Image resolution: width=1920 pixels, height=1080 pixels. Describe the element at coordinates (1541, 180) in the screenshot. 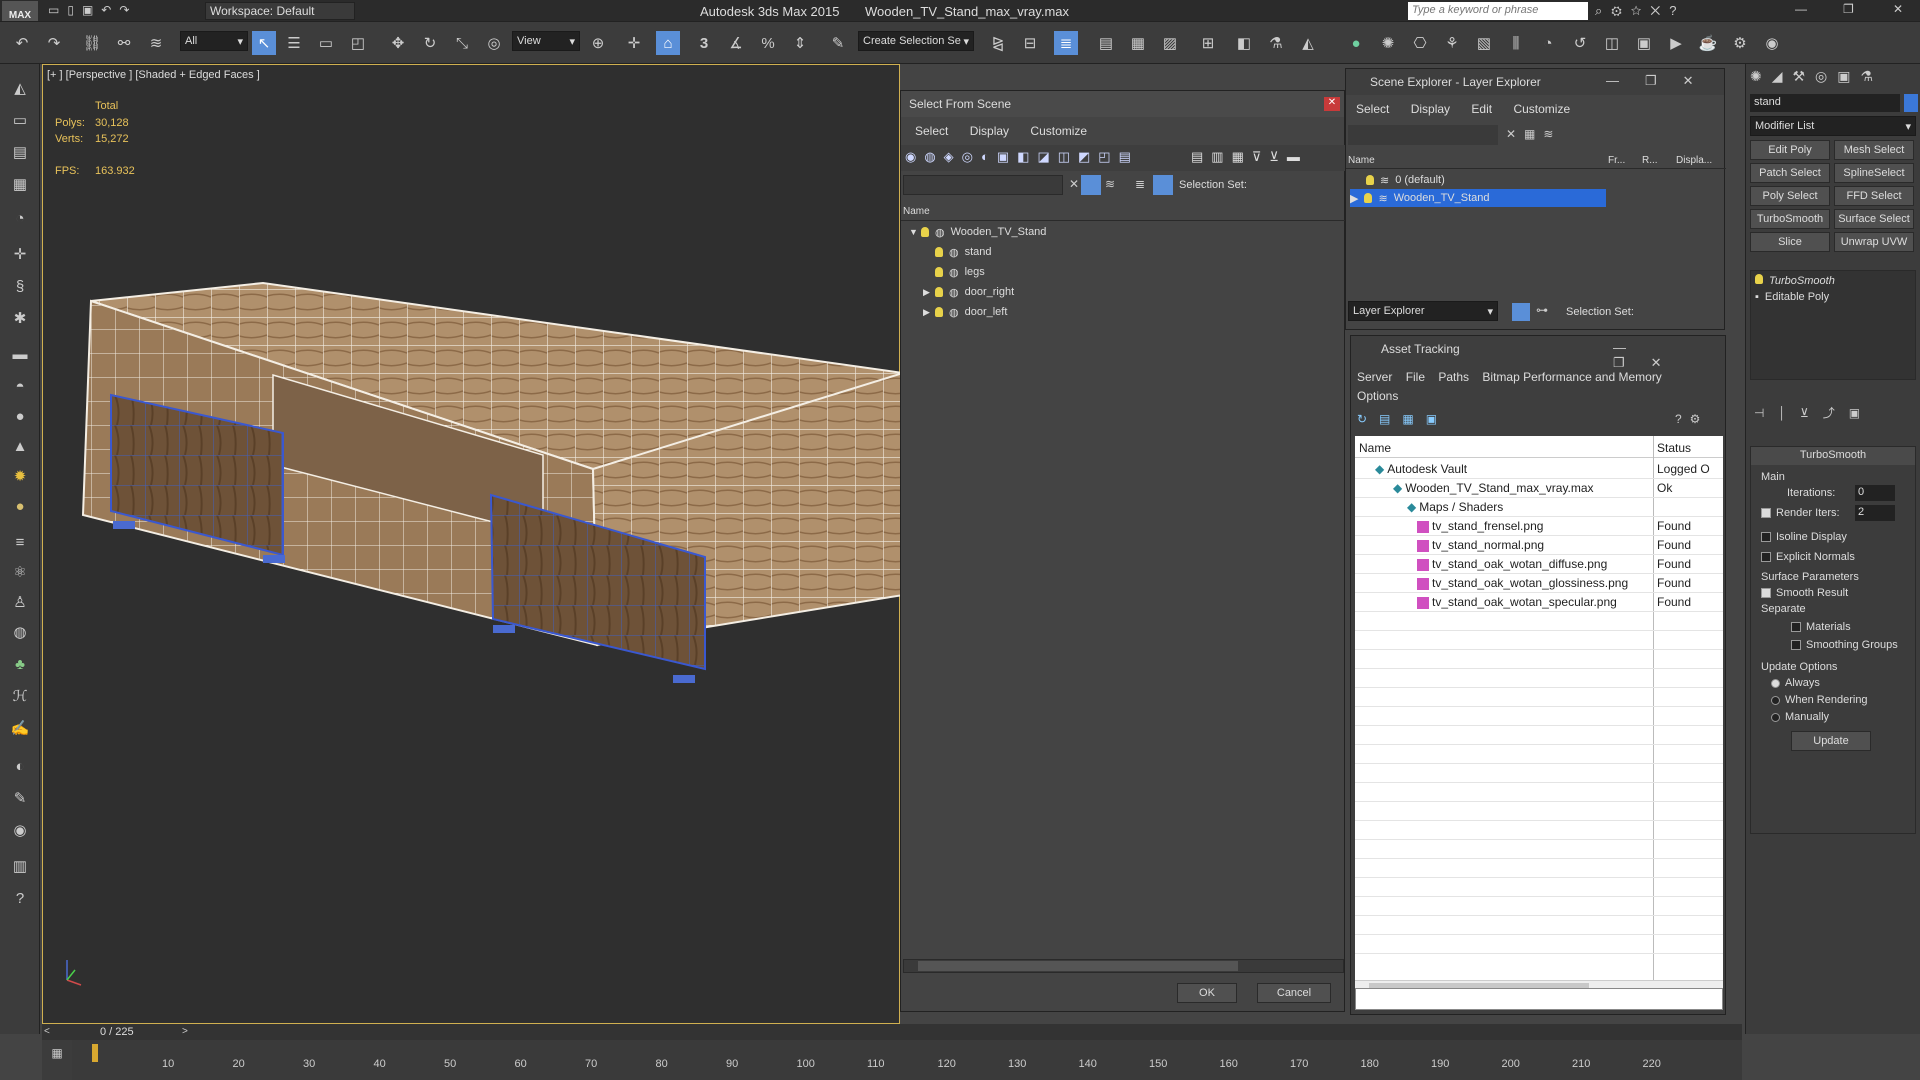

I see `layer-row: ≋ 0 (default)` at that location.